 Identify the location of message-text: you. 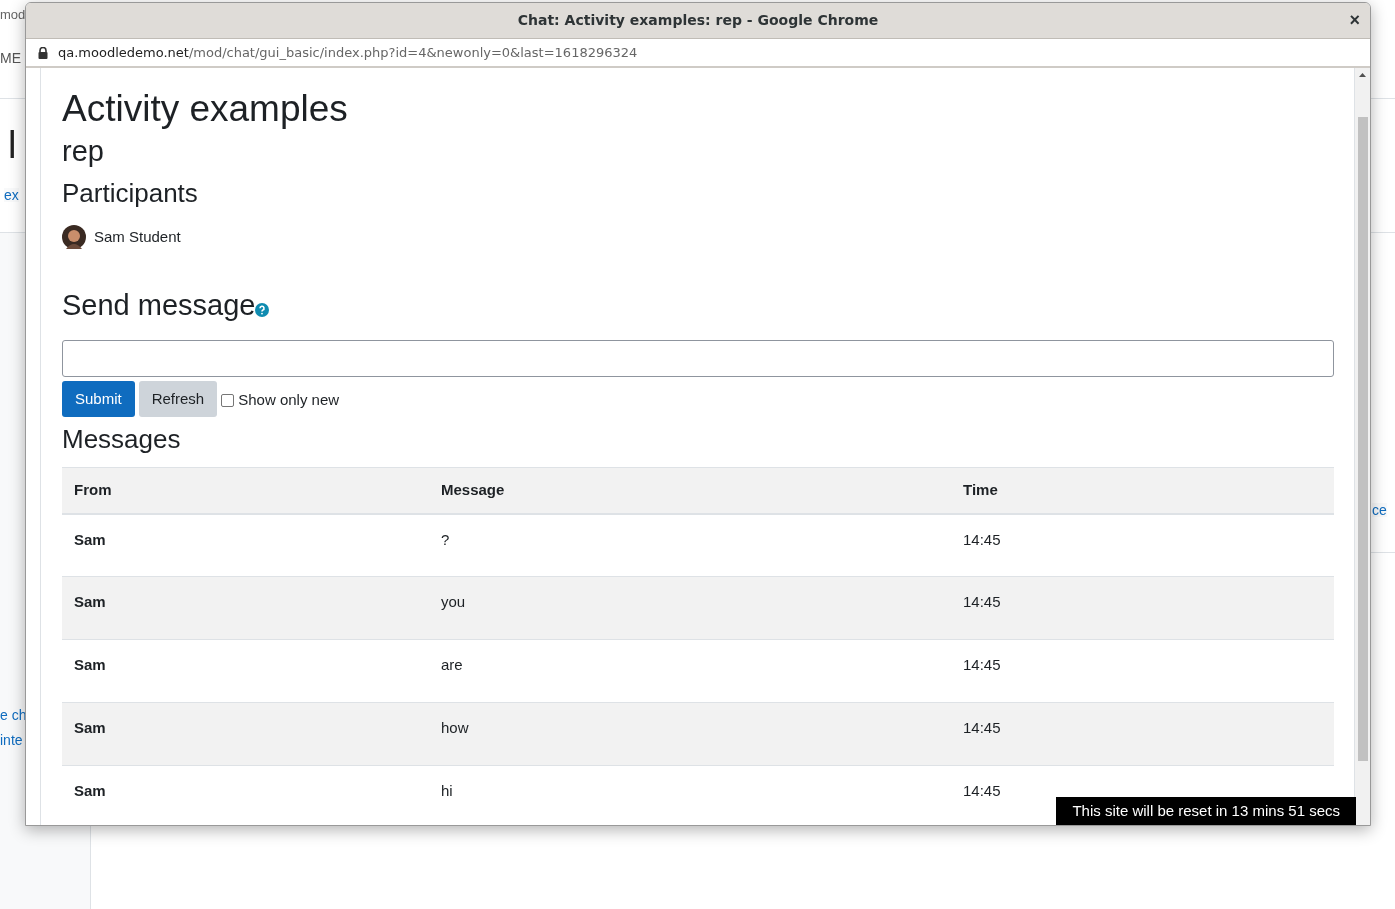
(453, 601).